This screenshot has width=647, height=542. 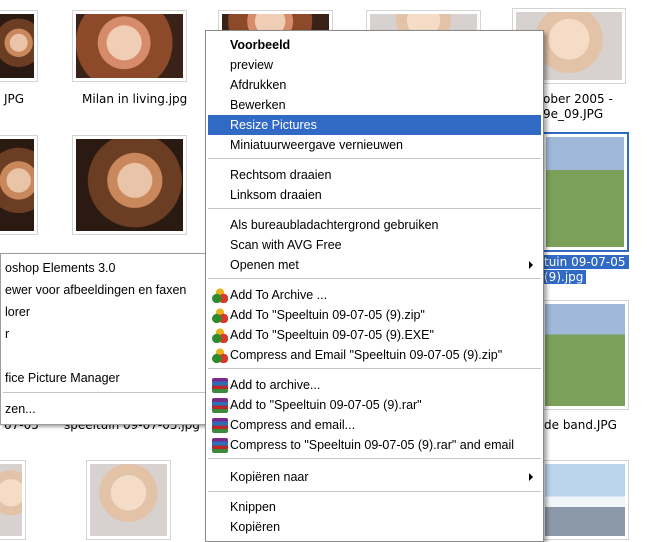 I want to click on submenu-item: oshop Elements 3.0, so click(x=60, y=268).